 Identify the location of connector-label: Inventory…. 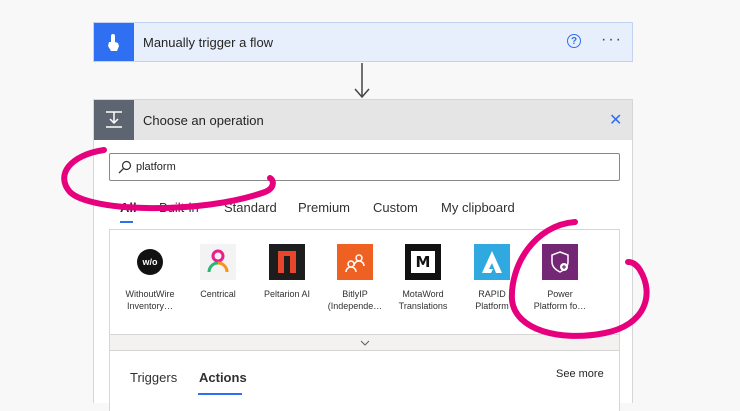
(150, 306).